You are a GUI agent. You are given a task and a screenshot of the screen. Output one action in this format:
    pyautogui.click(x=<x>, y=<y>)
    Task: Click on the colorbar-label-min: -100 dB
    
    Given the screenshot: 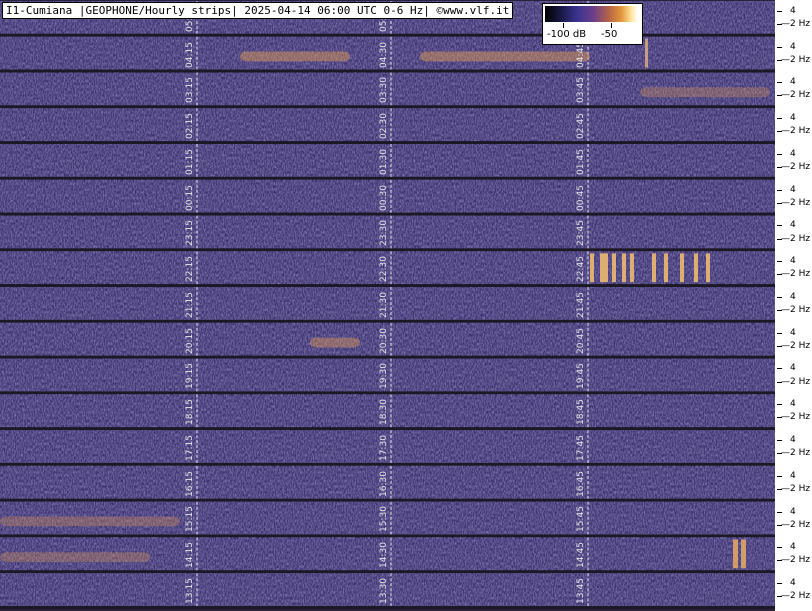 What is the action you would take?
    pyautogui.click(x=567, y=34)
    